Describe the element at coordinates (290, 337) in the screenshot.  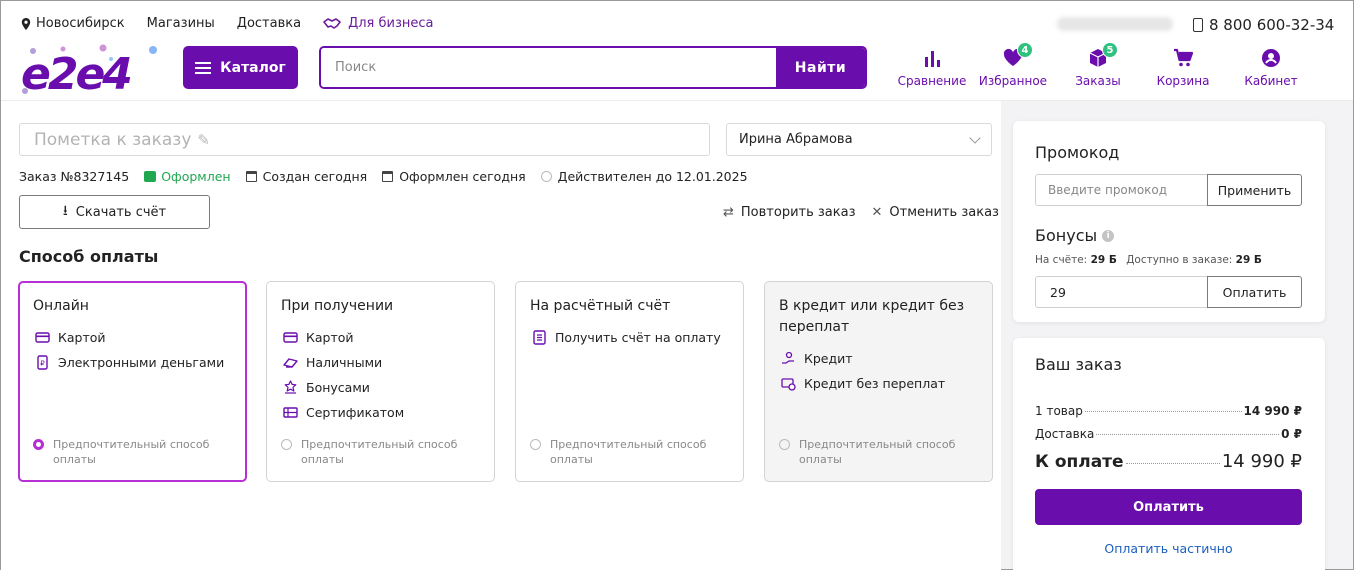
I see `card-icon` at that location.